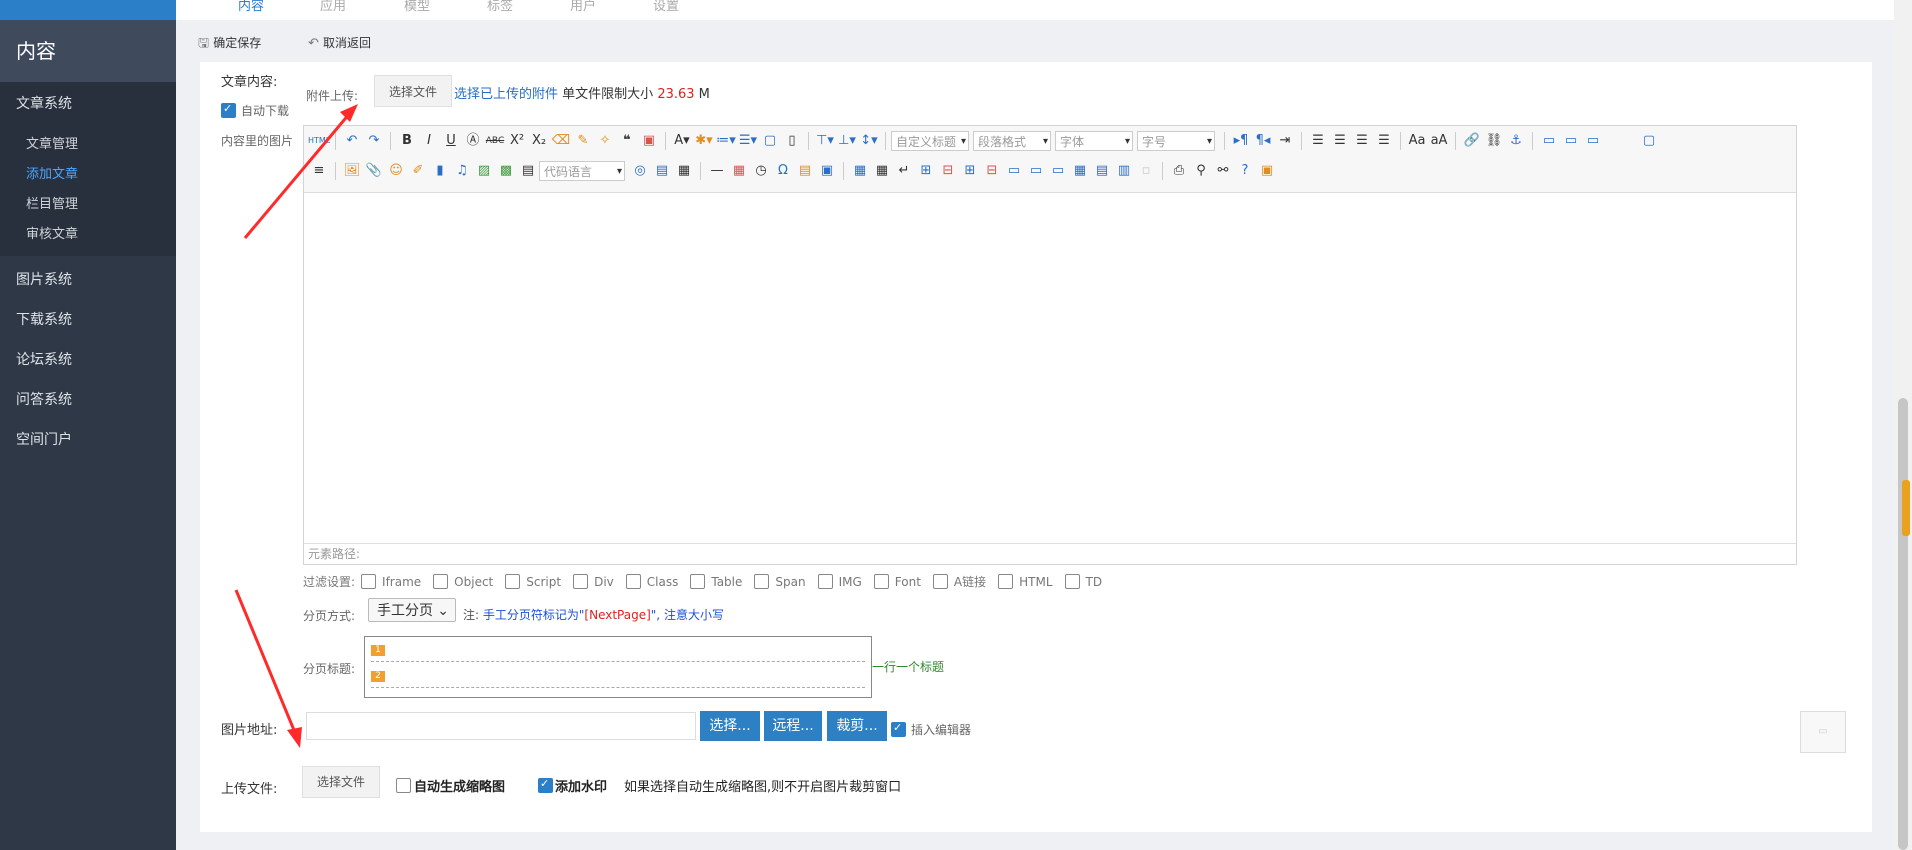 Image resolution: width=1912 pixels, height=850 pixels. I want to click on annotation-arrows, so click(296, 426).